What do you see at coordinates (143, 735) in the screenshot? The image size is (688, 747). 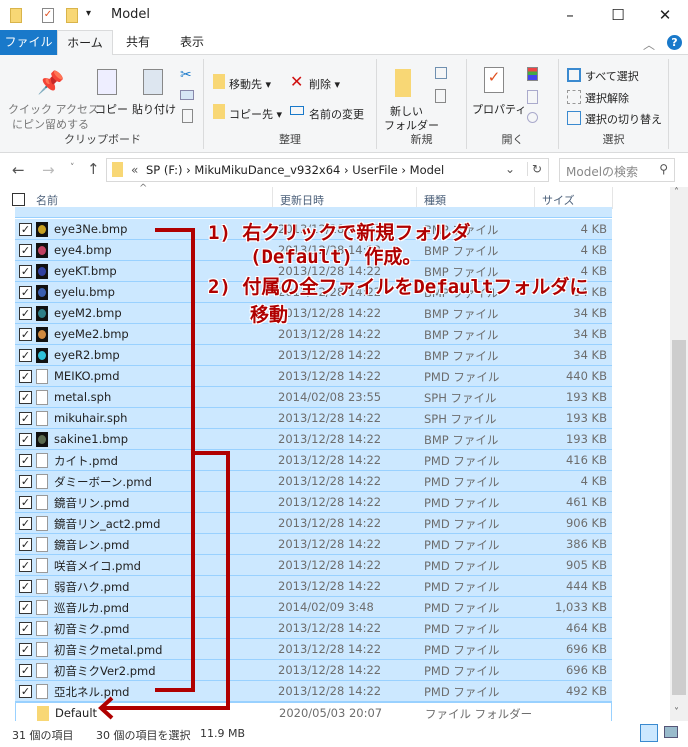 I see `selected-count: 30 個の項目を選択` at bounding box center [143, 735].